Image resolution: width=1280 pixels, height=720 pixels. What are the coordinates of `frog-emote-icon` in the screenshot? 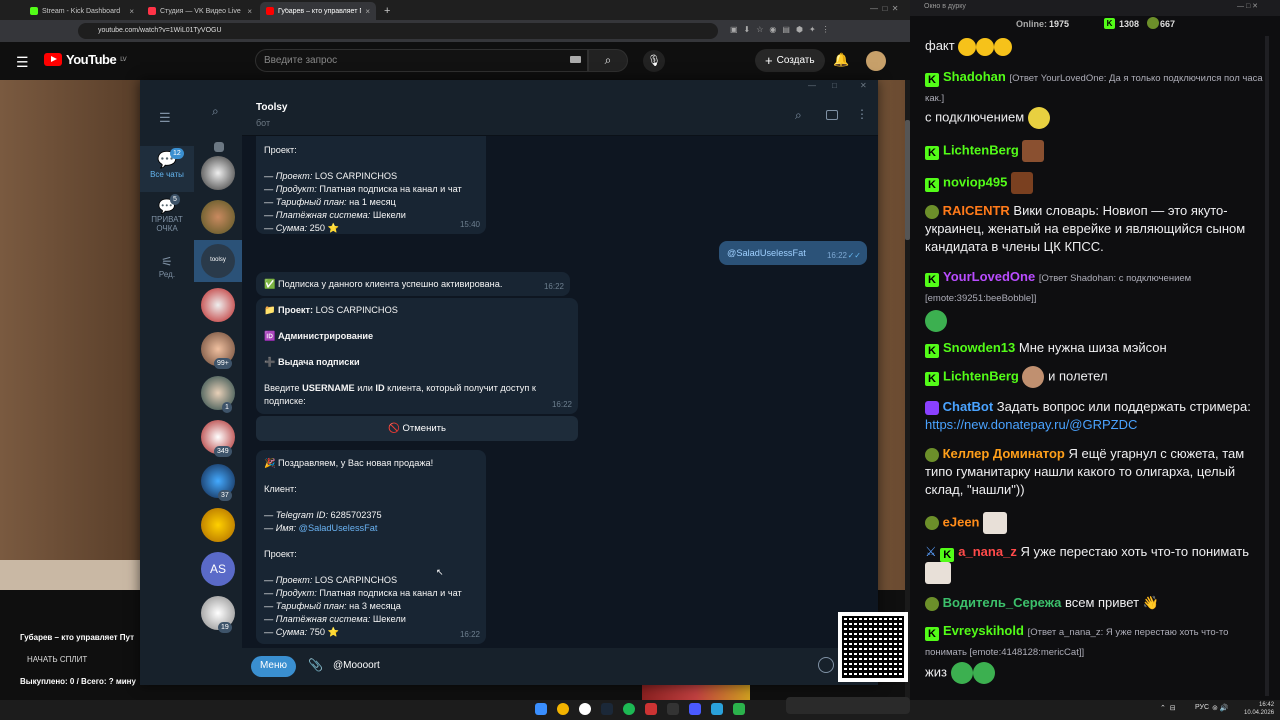 It's located at (983, 673).